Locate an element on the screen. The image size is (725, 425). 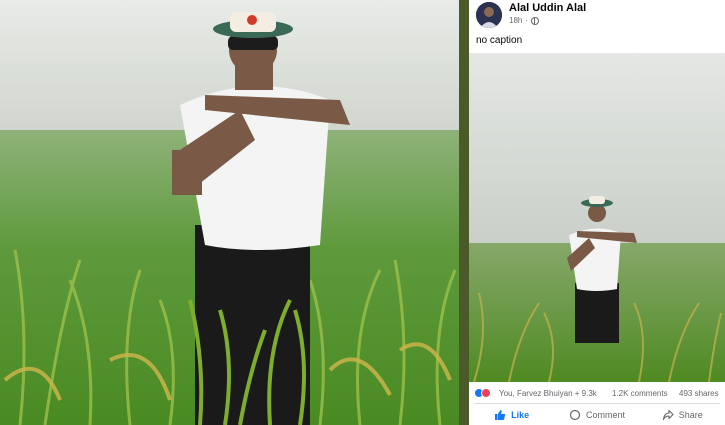
like-button: Like is located at coordinates (511, 415).